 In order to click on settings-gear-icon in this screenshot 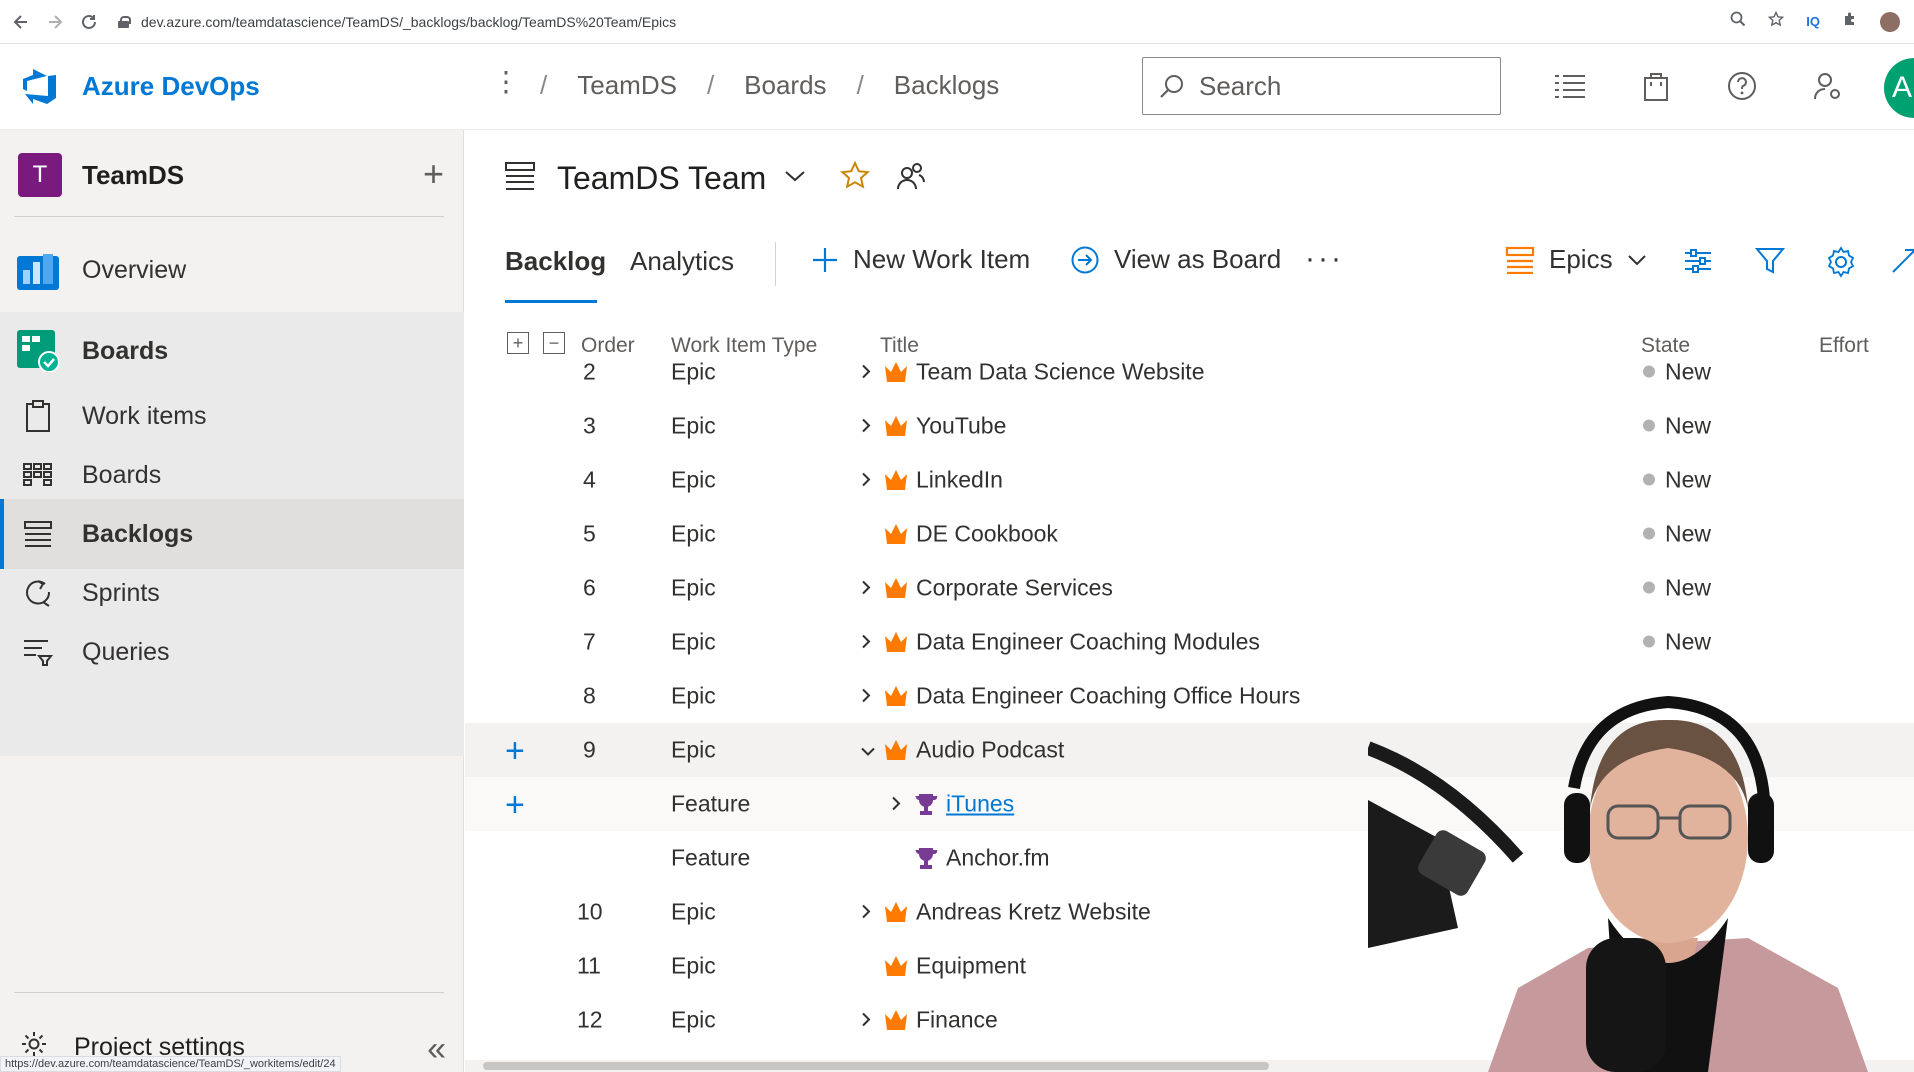, I will do `click(1841, 264)`.